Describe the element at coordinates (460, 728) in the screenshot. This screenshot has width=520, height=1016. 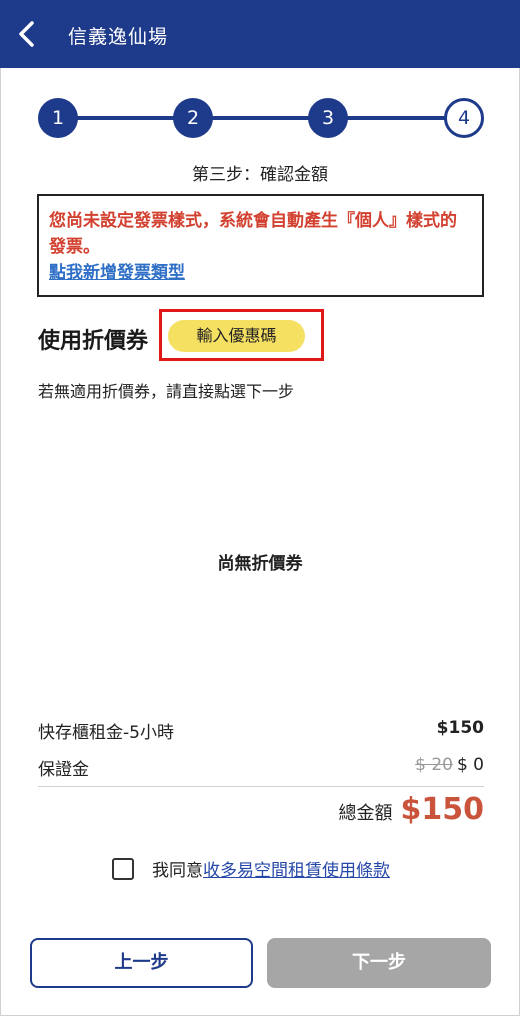
I see `fee-amount: $150` at that location.